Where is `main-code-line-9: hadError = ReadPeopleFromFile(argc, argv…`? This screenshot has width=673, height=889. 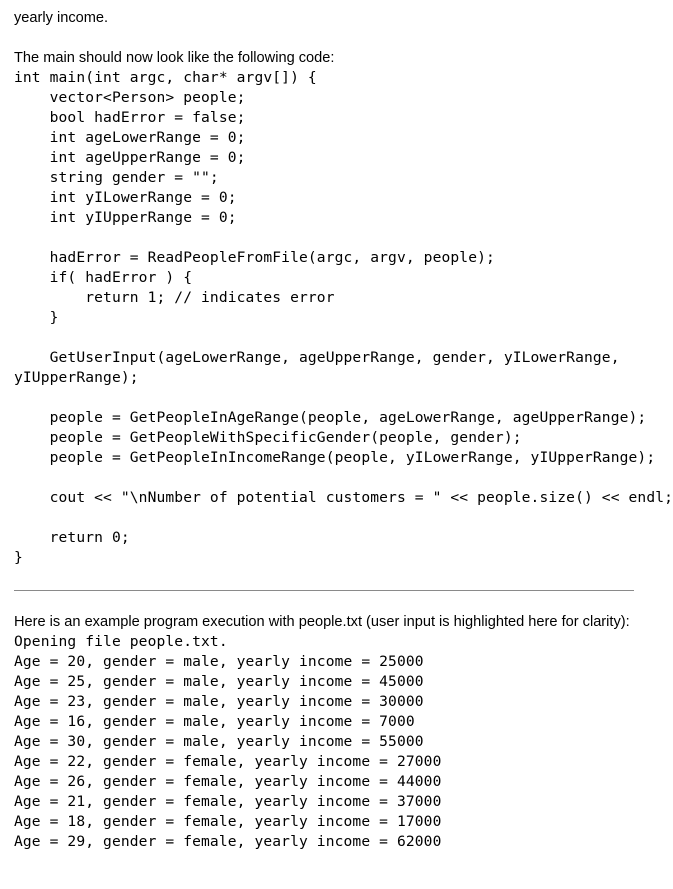 main-code-line-9: hadError = ReadPeopleFromFile(argc, argv… is located at coordinates (254, 257).